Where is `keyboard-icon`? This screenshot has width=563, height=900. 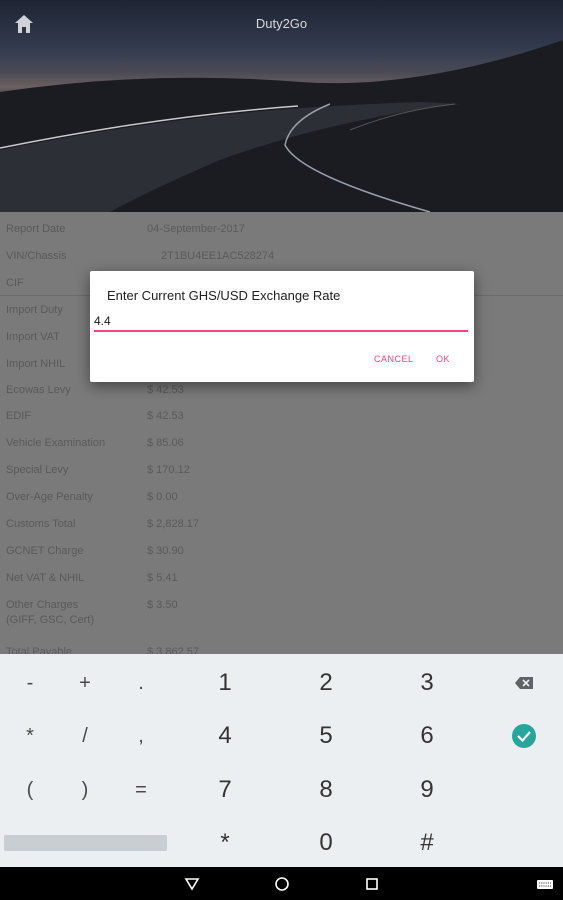
keyboard-icon is located at coordinates (545, 884).